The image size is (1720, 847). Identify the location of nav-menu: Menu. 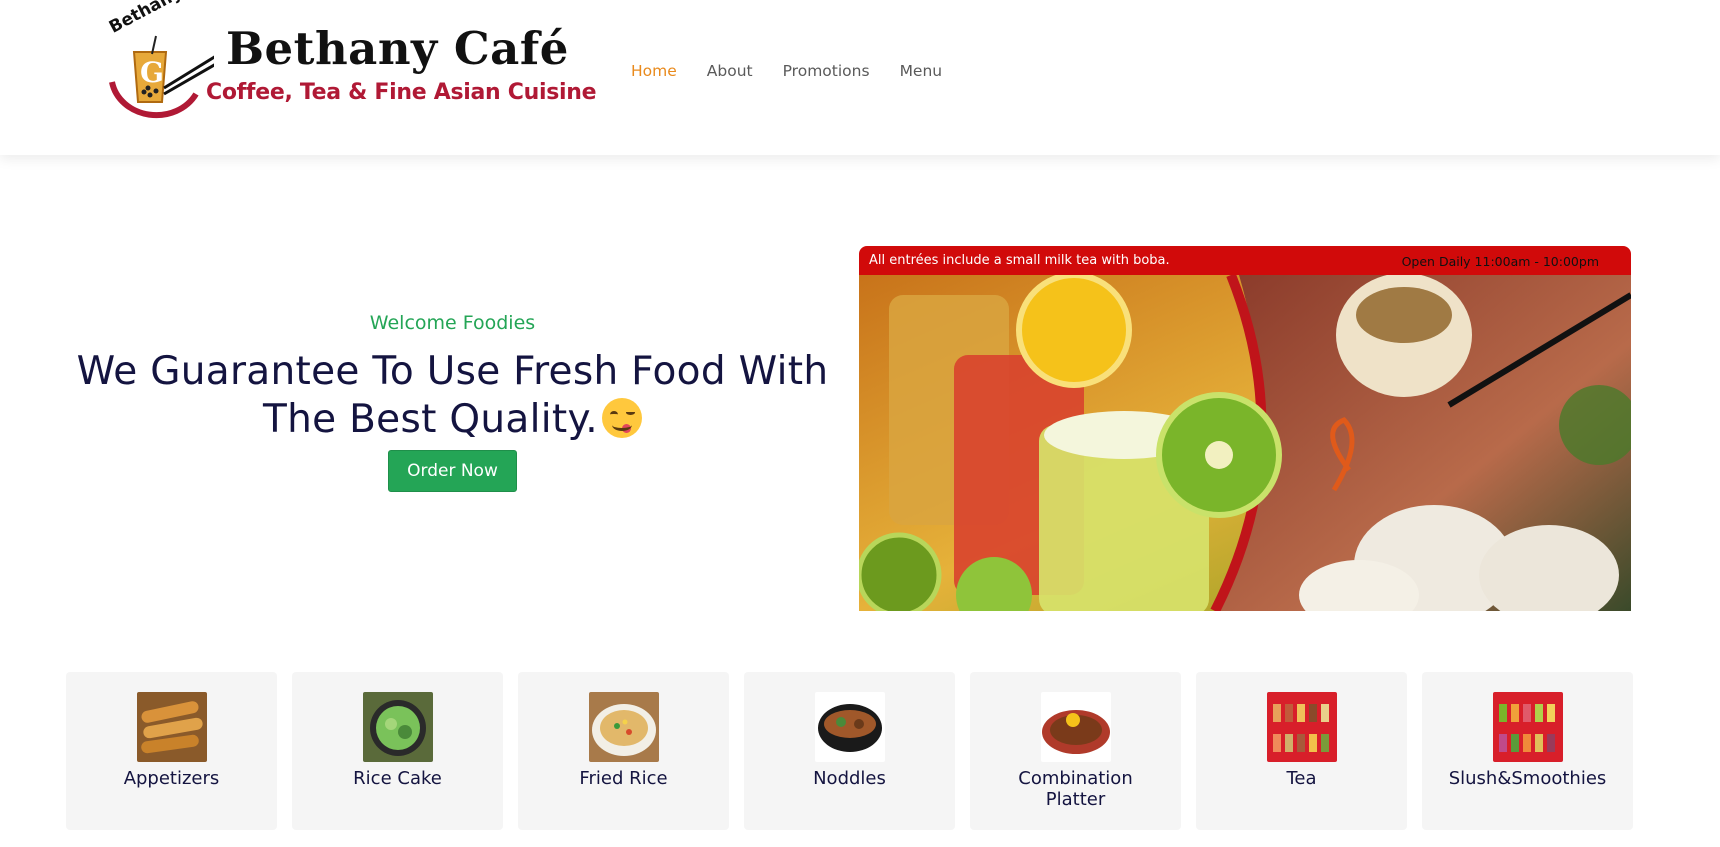
(921, 71).